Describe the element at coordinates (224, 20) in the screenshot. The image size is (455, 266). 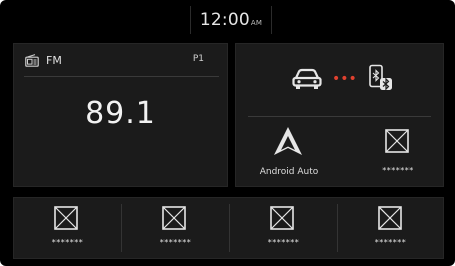
I see `clock-time: 12:00` at that location.